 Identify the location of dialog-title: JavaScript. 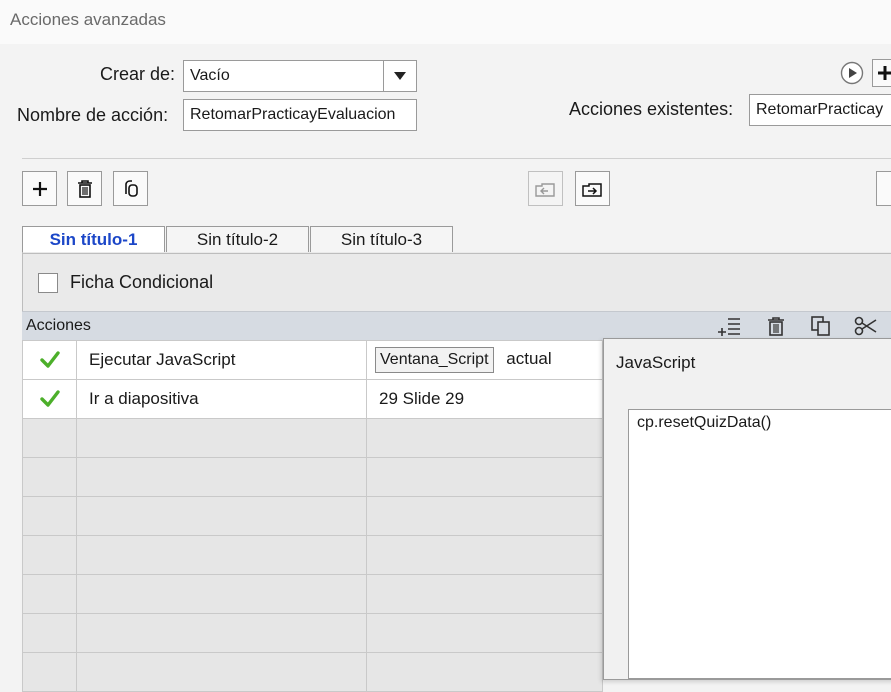
(656, 362).